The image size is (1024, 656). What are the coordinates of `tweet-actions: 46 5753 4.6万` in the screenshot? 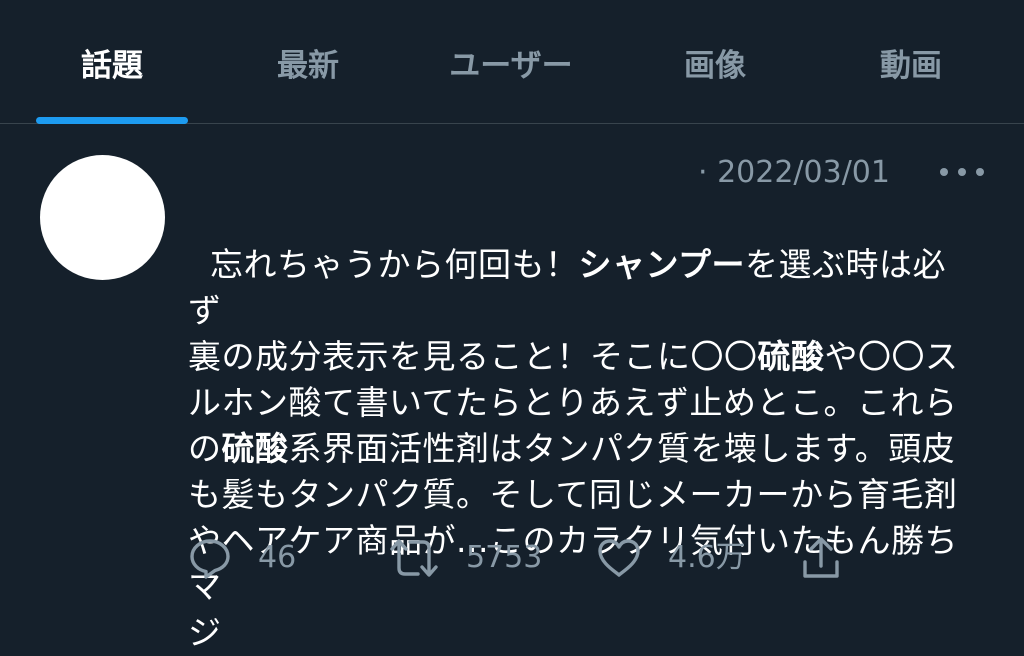 It's located at (512, 560).